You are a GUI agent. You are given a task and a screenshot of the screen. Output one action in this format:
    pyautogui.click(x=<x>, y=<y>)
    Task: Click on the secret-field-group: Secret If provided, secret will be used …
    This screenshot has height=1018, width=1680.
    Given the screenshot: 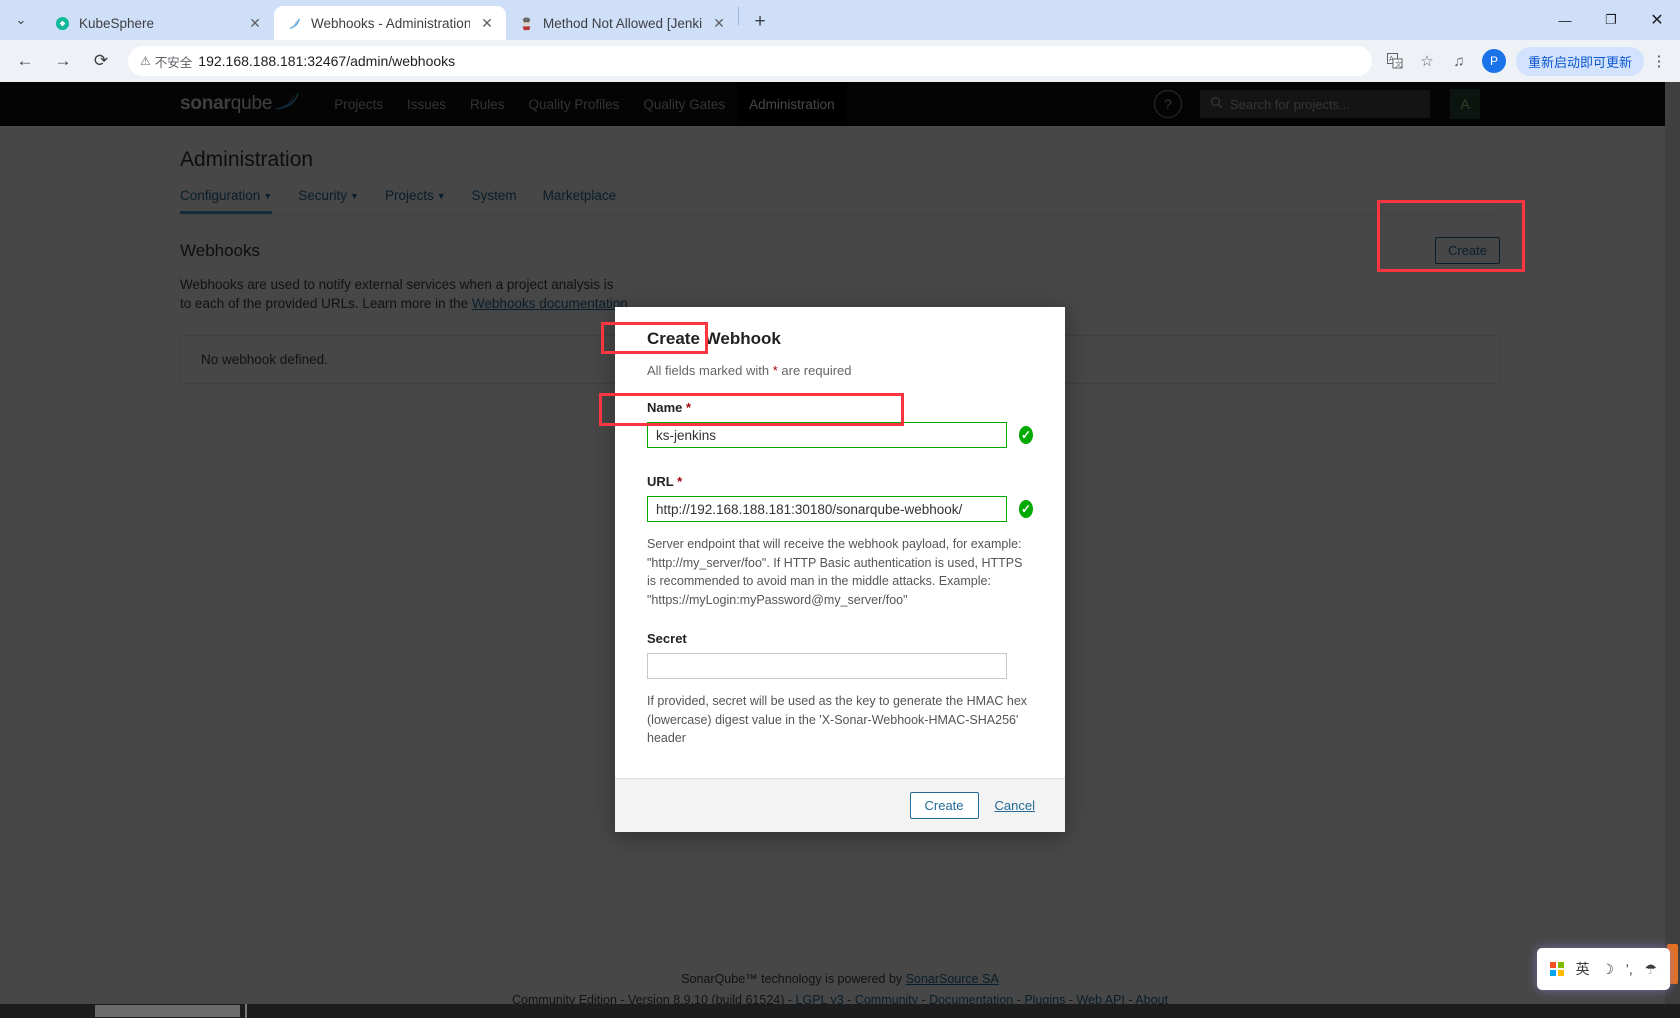 What is the action you would take?
    pyautogui.click(x=840, y=689)
    